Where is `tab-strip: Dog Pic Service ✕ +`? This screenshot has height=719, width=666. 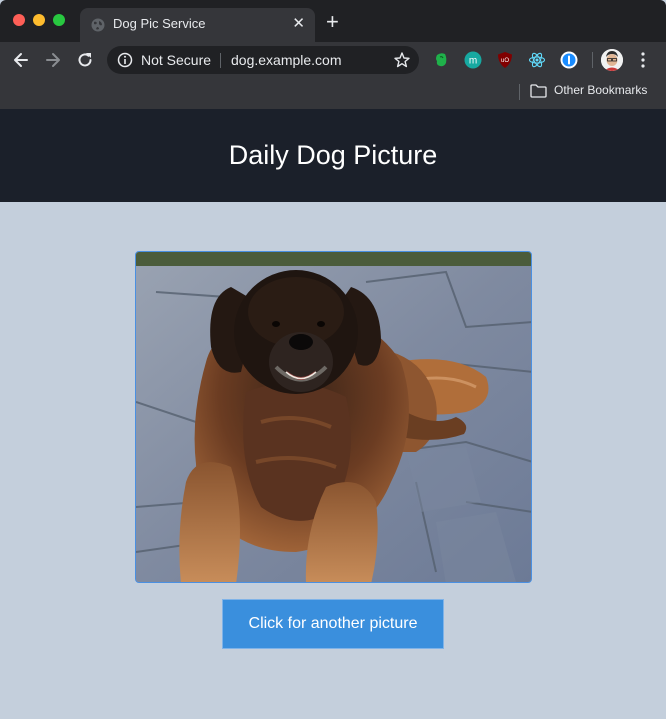 tab-strip: Dog Pic Service ✕ + is located at coordinates (333, 21).